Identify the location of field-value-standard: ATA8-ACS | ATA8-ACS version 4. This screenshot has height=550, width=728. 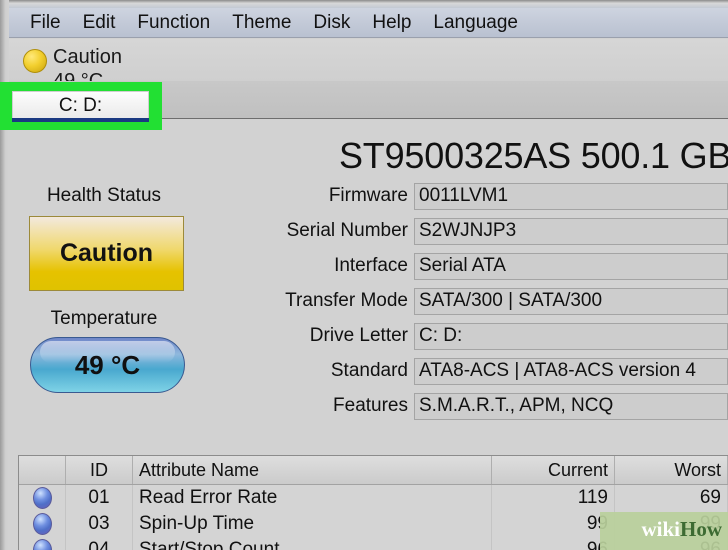
(571, 371).